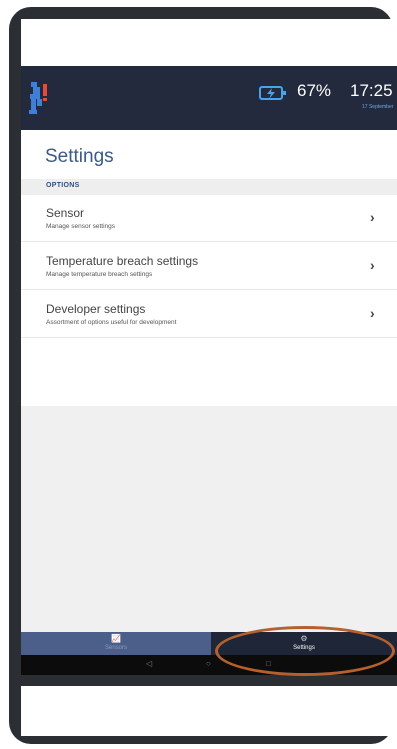  What do you see at coordinates (209, 187) in the screenshot?
I see `section-header-options: OPTIONS` at bounding box center [209, 187].